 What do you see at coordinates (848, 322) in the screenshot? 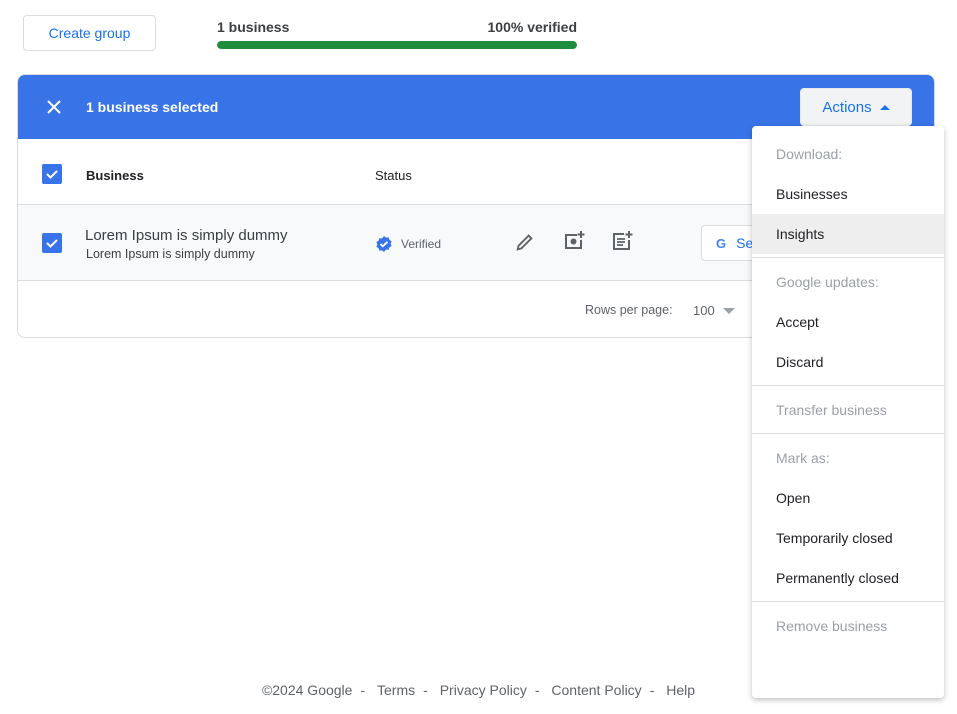
I see `menu-item-accept: Accept` at bounding box center [848, 322].